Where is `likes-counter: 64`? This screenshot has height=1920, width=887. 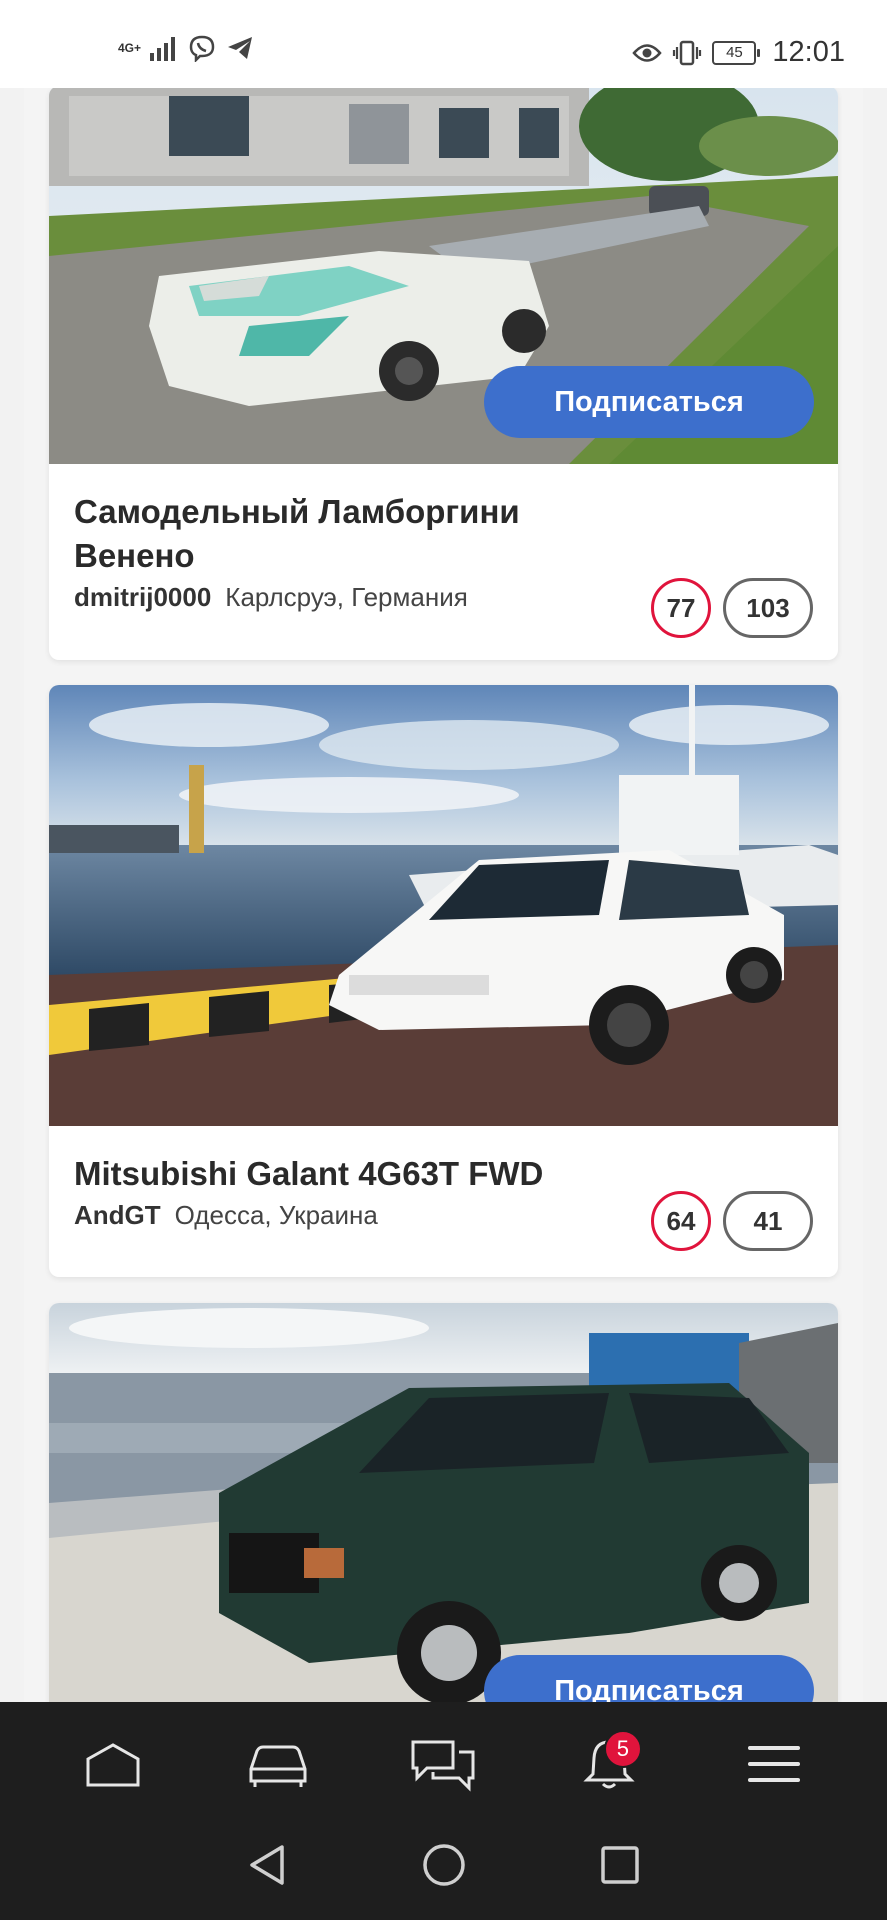 likes-counter: 64 is located at coordinates (681, 1221).